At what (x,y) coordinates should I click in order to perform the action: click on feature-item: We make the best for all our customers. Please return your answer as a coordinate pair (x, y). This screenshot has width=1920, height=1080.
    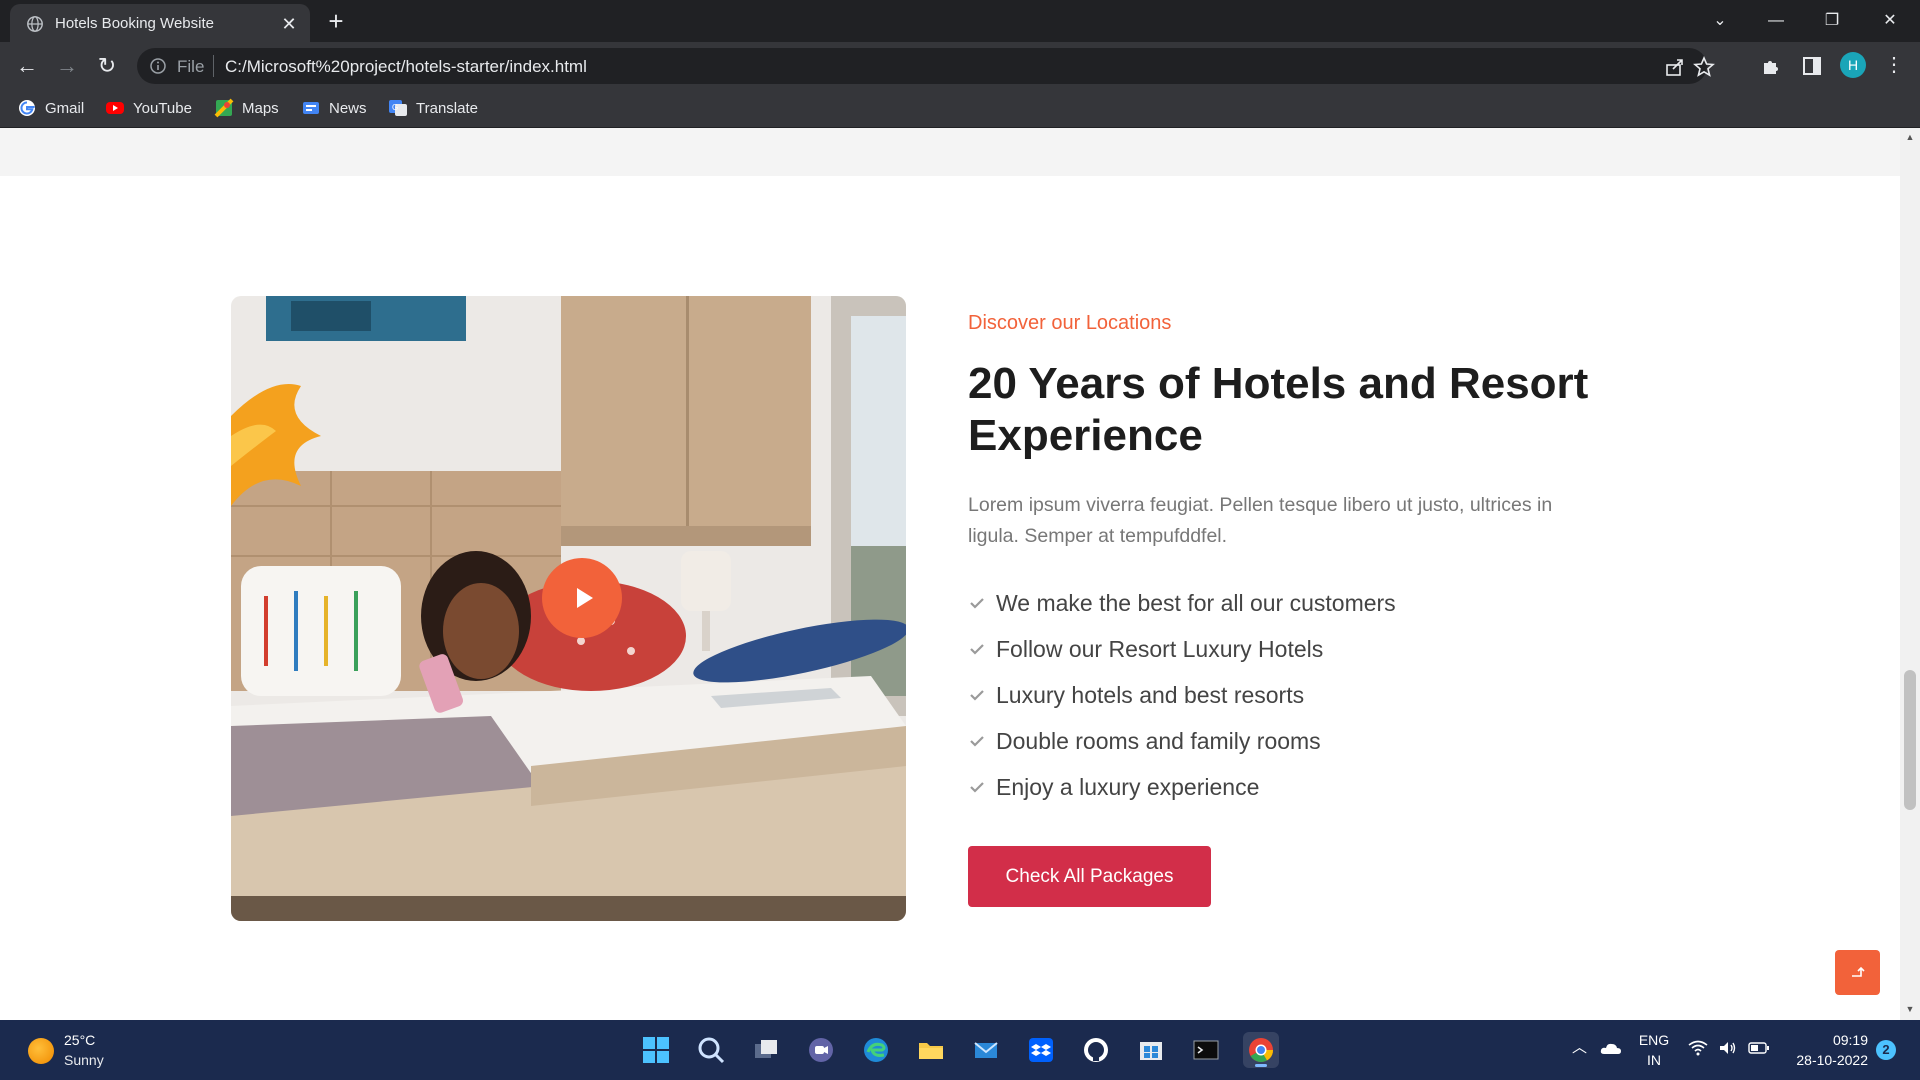
    Looking at the image, I should click on (1182, 603).